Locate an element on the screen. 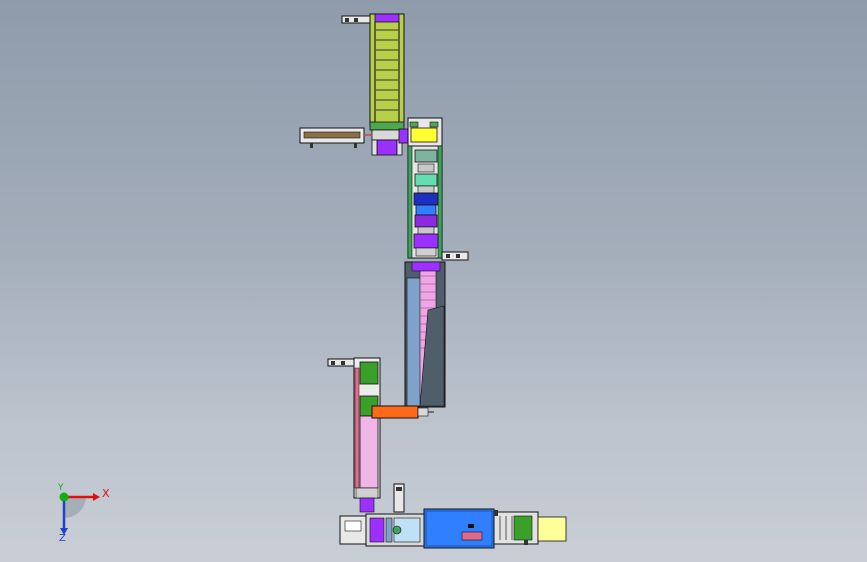 The height and width of the screenshot is (562, 867). y-axis-dot is located at coordinates (64, 497).